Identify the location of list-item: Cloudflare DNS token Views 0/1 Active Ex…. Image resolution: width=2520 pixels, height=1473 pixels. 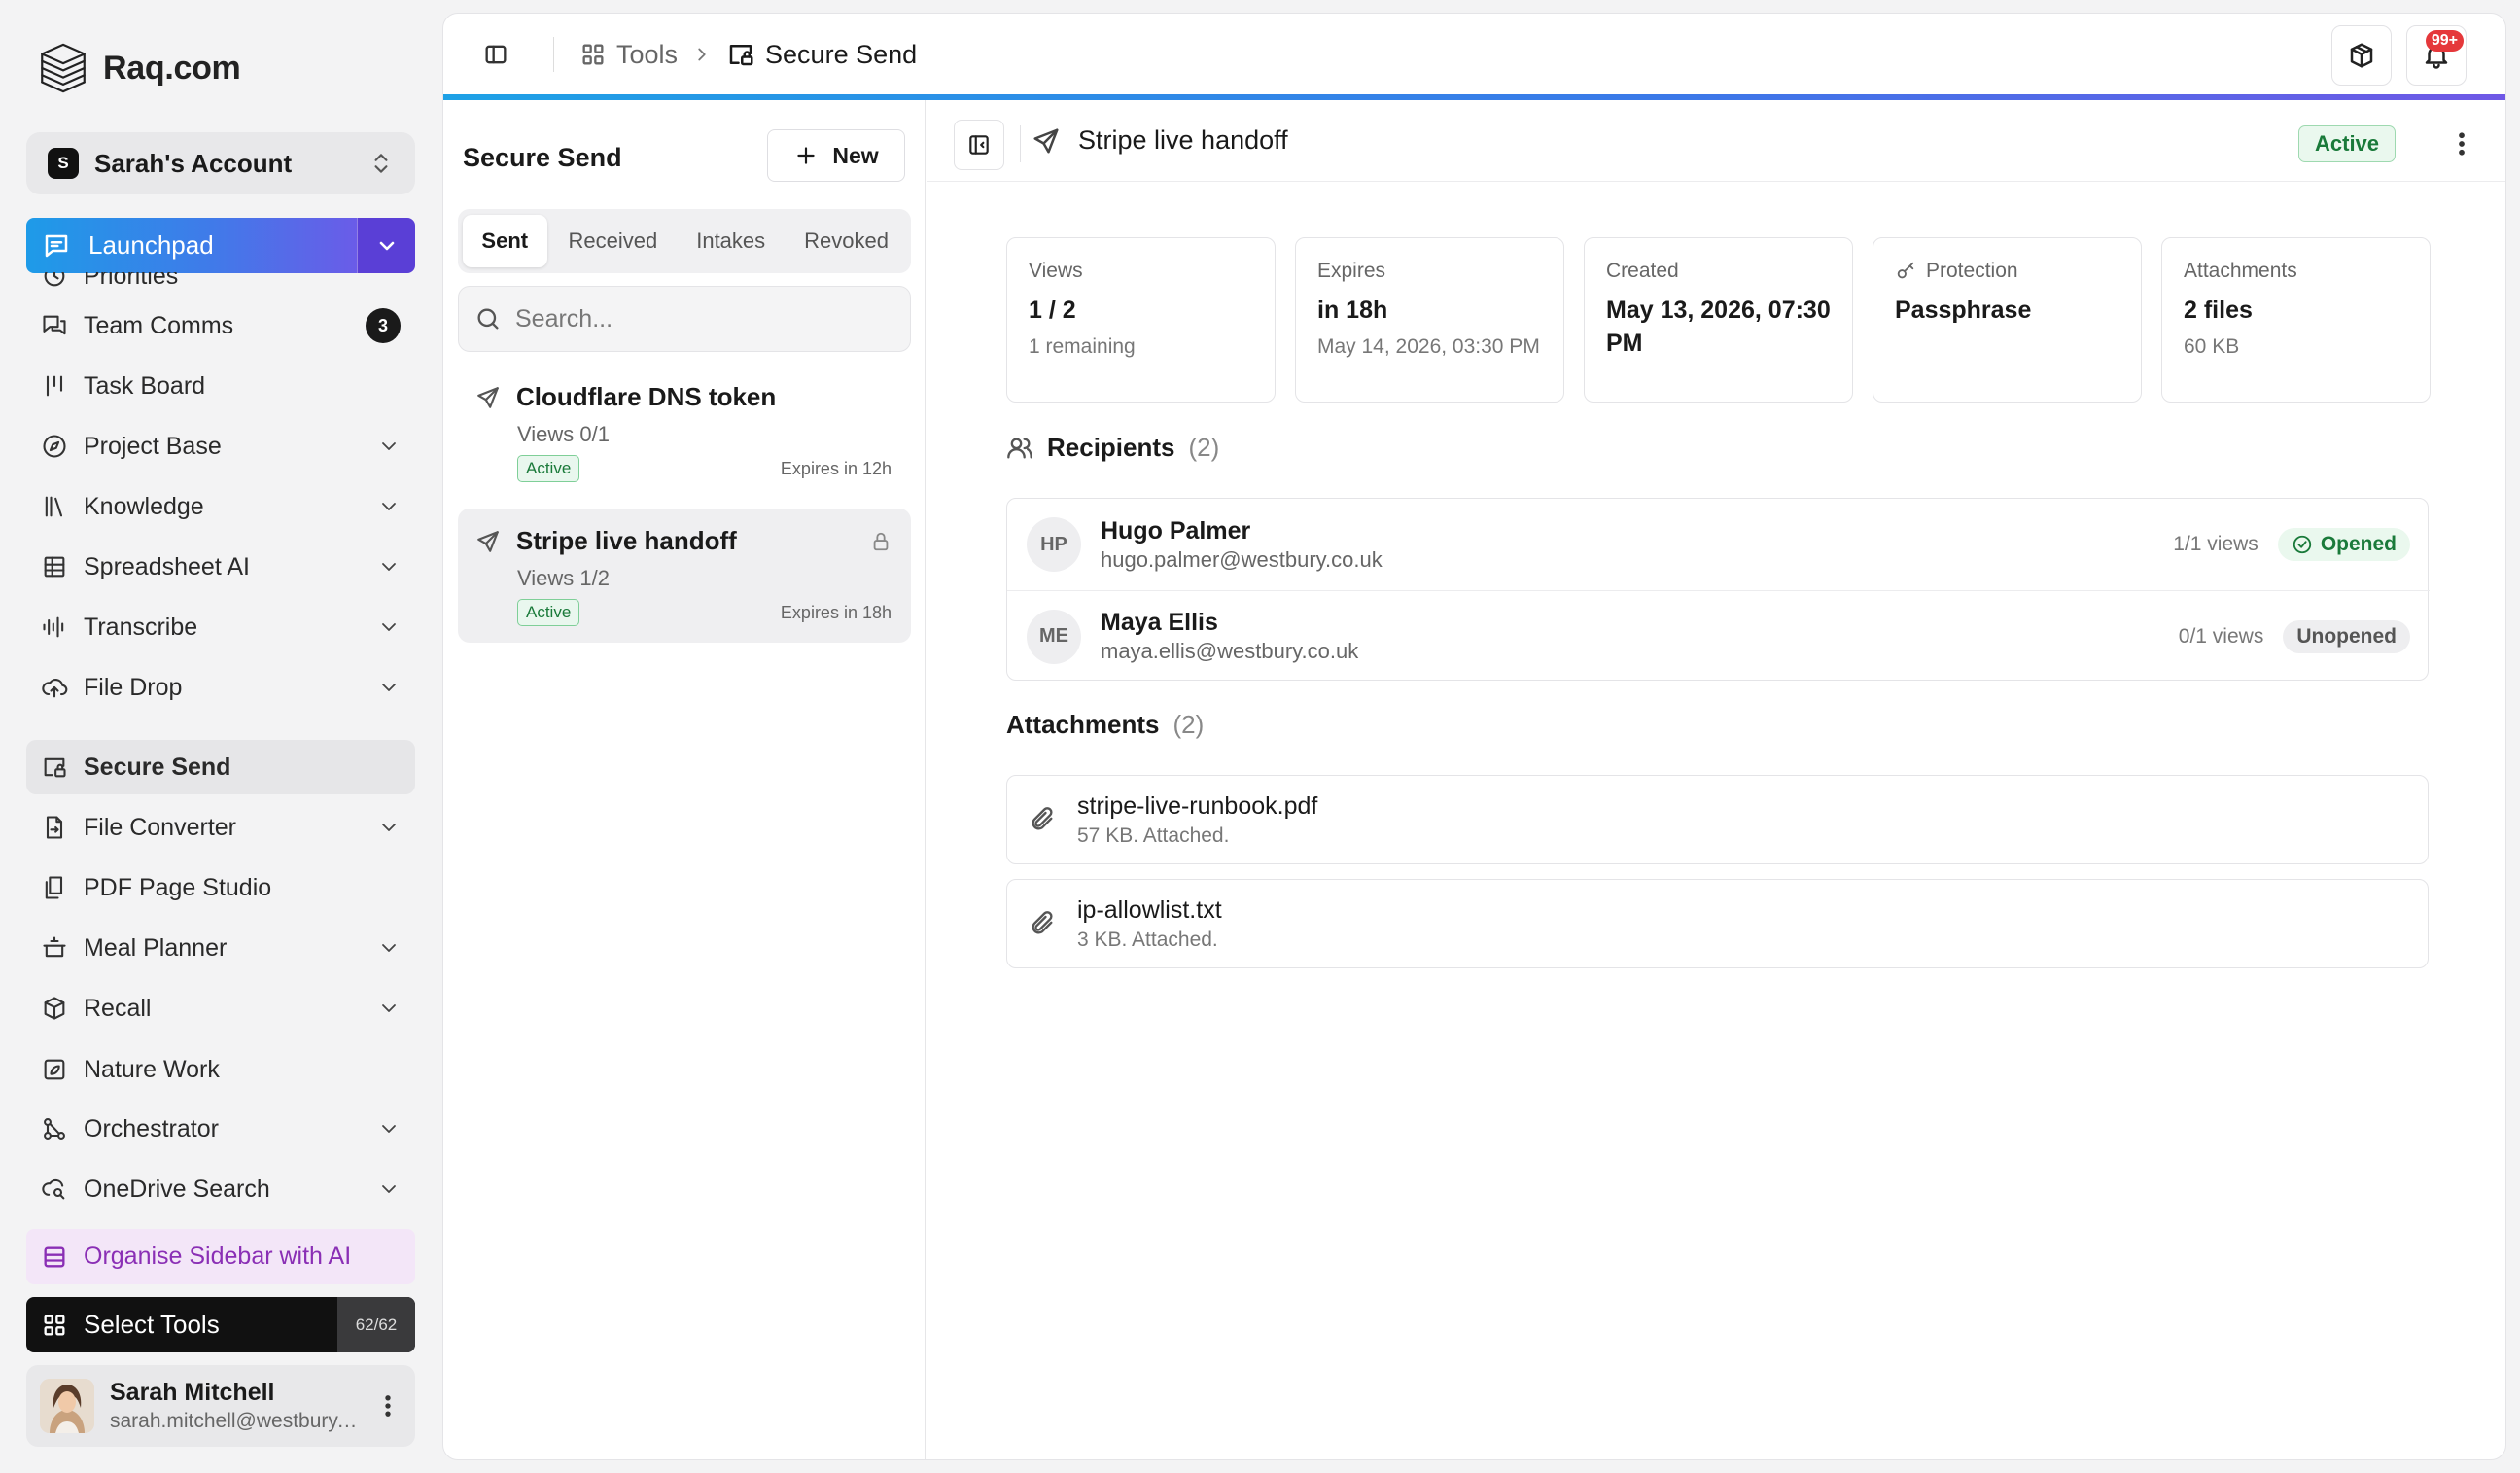
(684, 432).